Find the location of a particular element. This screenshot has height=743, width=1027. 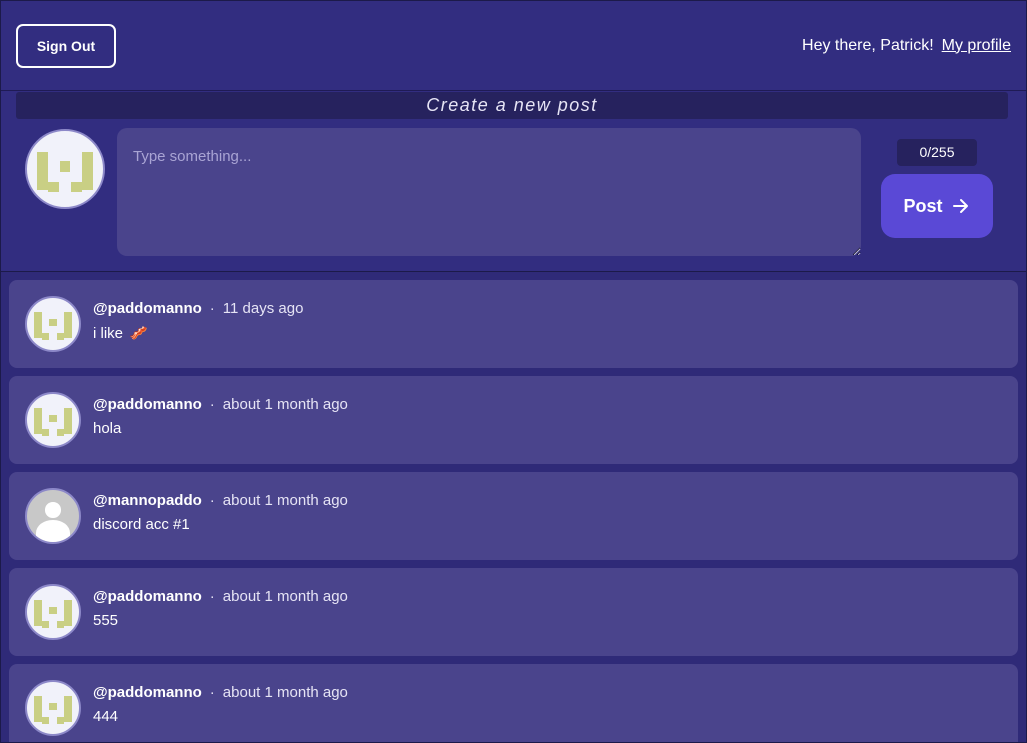

post-text: discord acc #1 is located at coordinates (141, 524).